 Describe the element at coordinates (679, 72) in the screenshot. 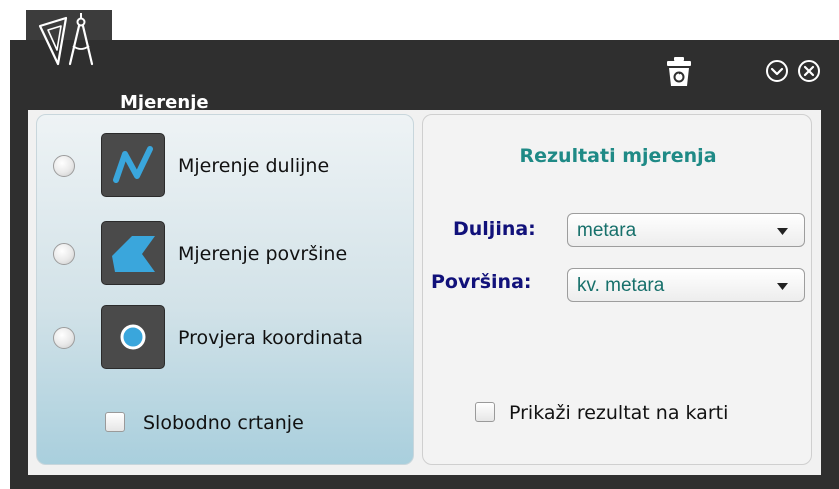

I see `recycle-bin-icon` at that location.